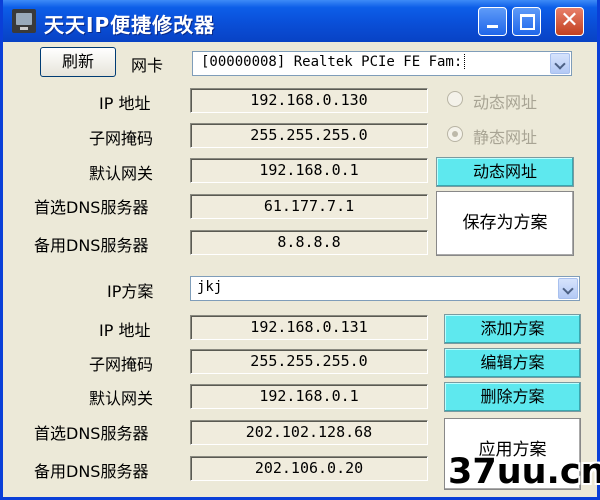  I want to click on subnet-mask-label: 子网掩码, so click(121, 138).